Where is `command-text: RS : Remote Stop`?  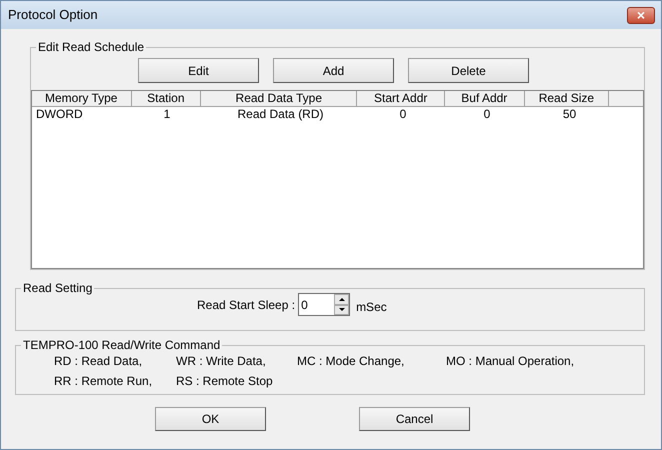
command-text: RS : Remote Stop is located at coordinates (224, 381).